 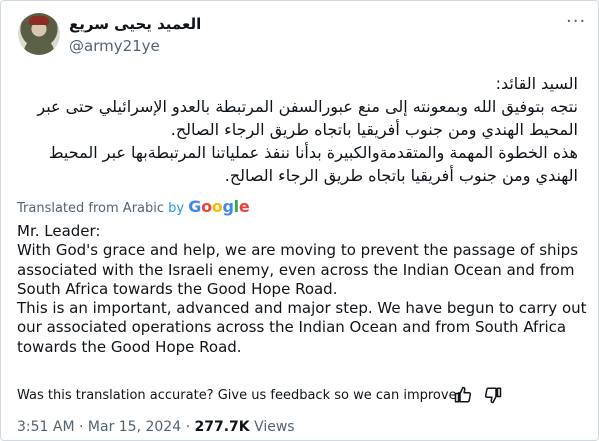 What do you see at coordinates (219, 206) in the screenshot?
I see `google-logo: Google` at bounding box center [219, 206].